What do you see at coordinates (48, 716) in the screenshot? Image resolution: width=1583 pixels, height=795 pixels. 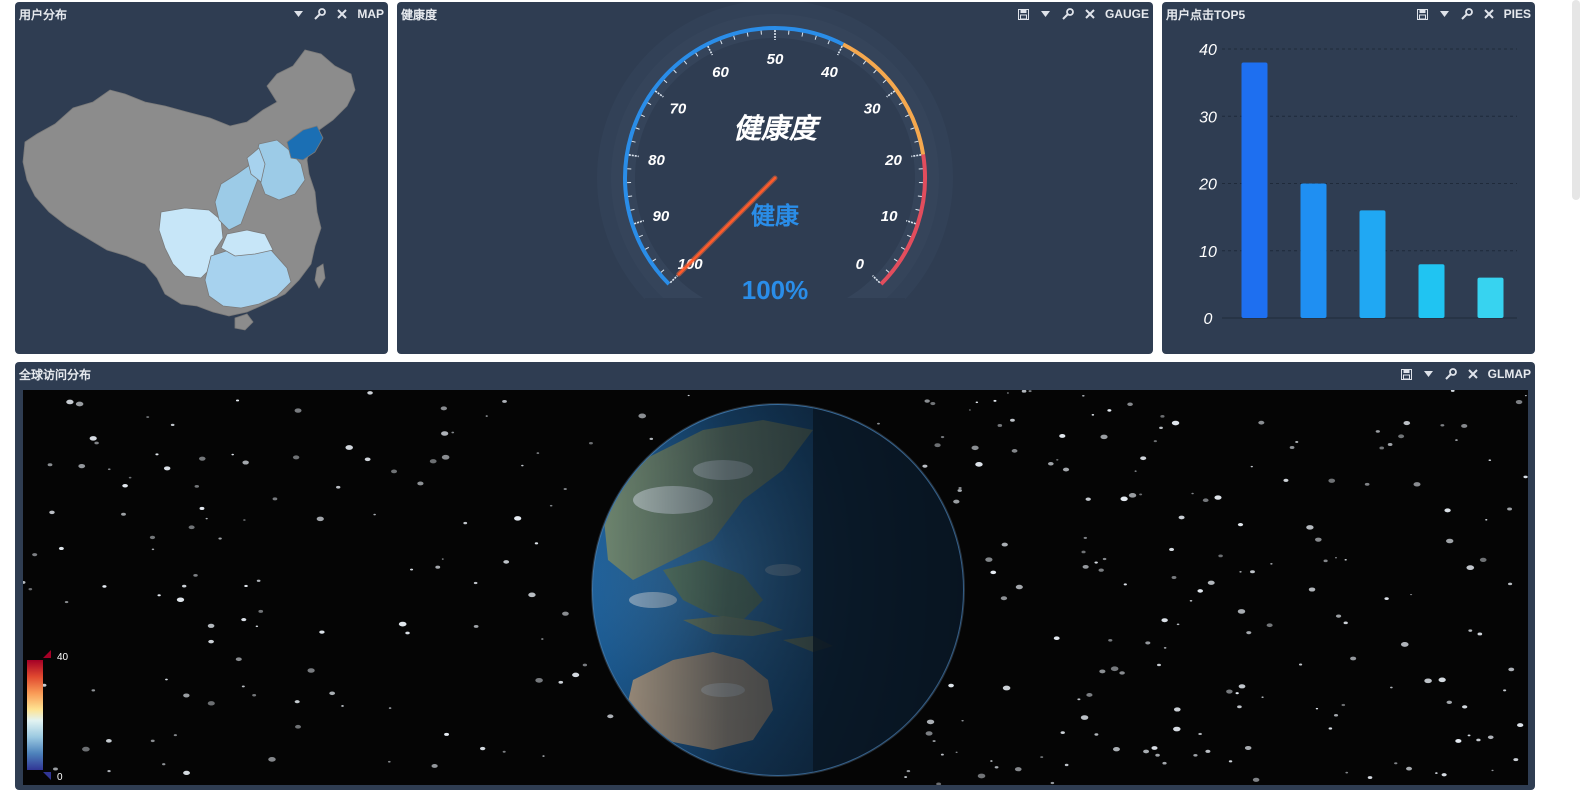 I see `visual-map-legend: 40 0` at bounding box center [48, 716].